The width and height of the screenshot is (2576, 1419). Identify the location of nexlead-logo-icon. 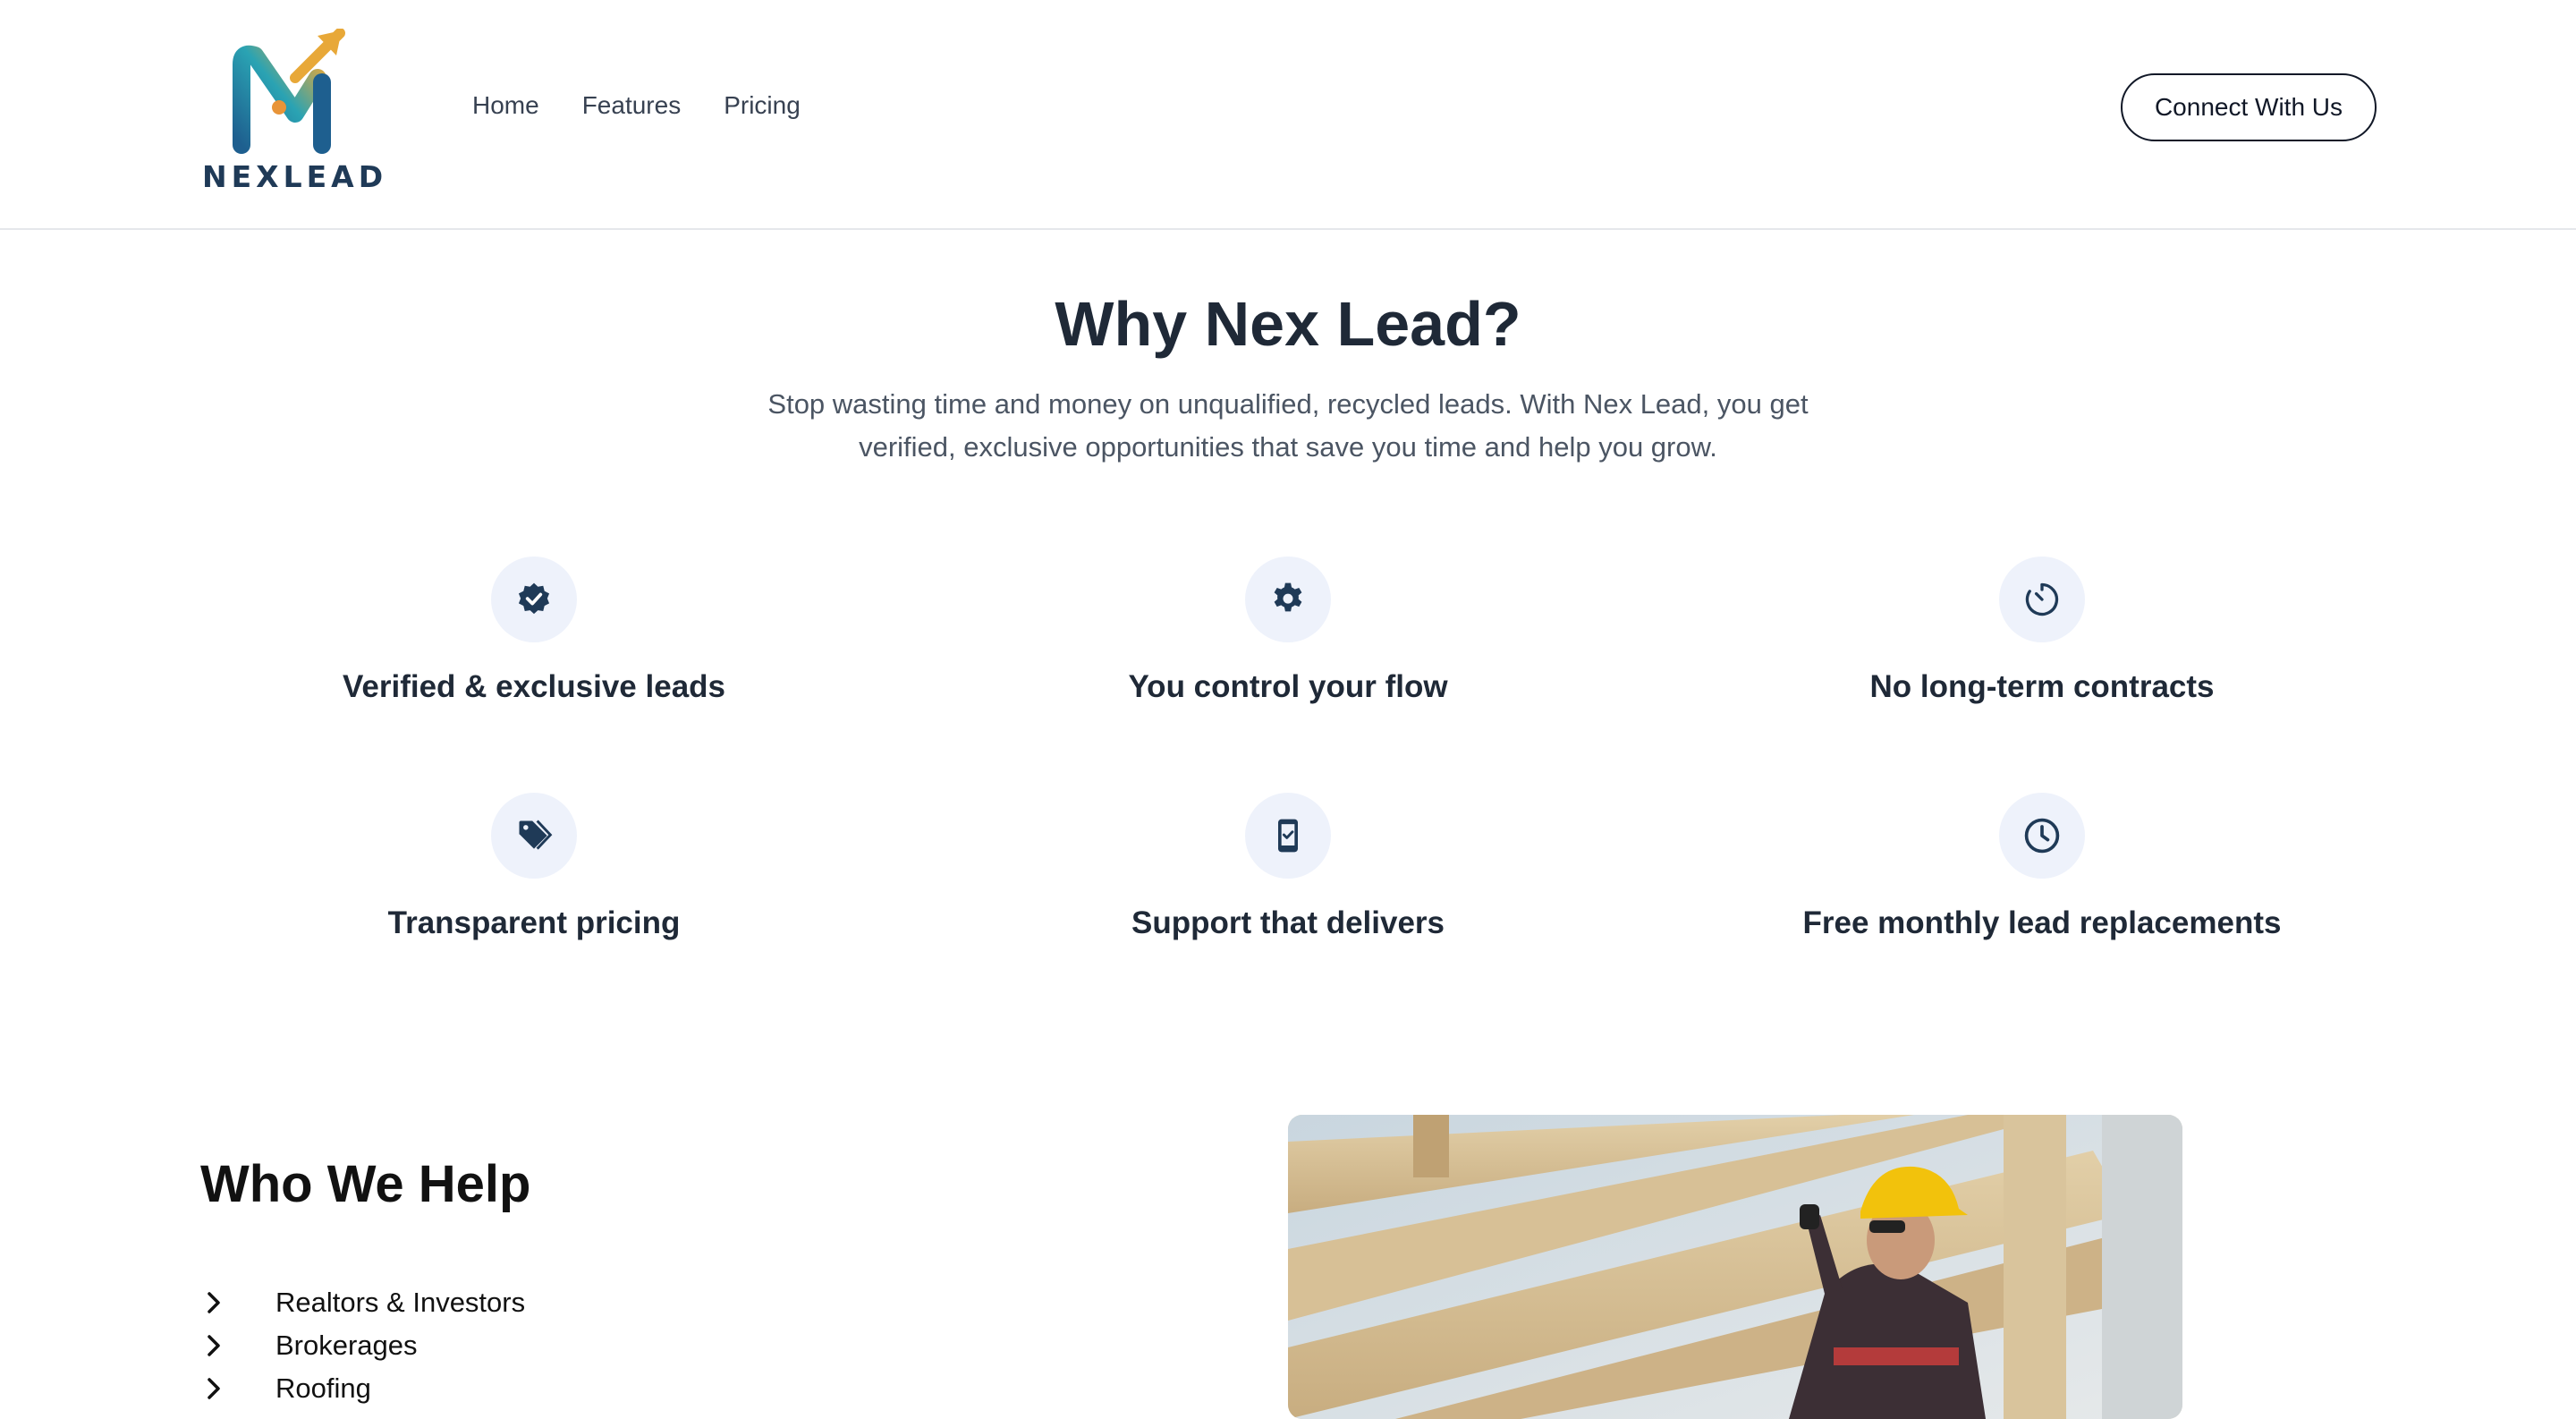
(289, 91).